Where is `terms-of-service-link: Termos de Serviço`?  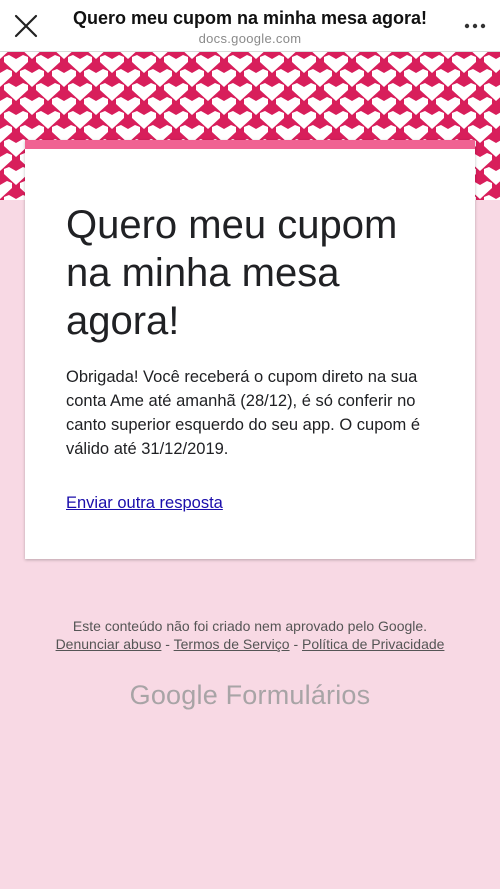 terms-of-service-link: Termos de Serviço is located at coordinates (232, 644).